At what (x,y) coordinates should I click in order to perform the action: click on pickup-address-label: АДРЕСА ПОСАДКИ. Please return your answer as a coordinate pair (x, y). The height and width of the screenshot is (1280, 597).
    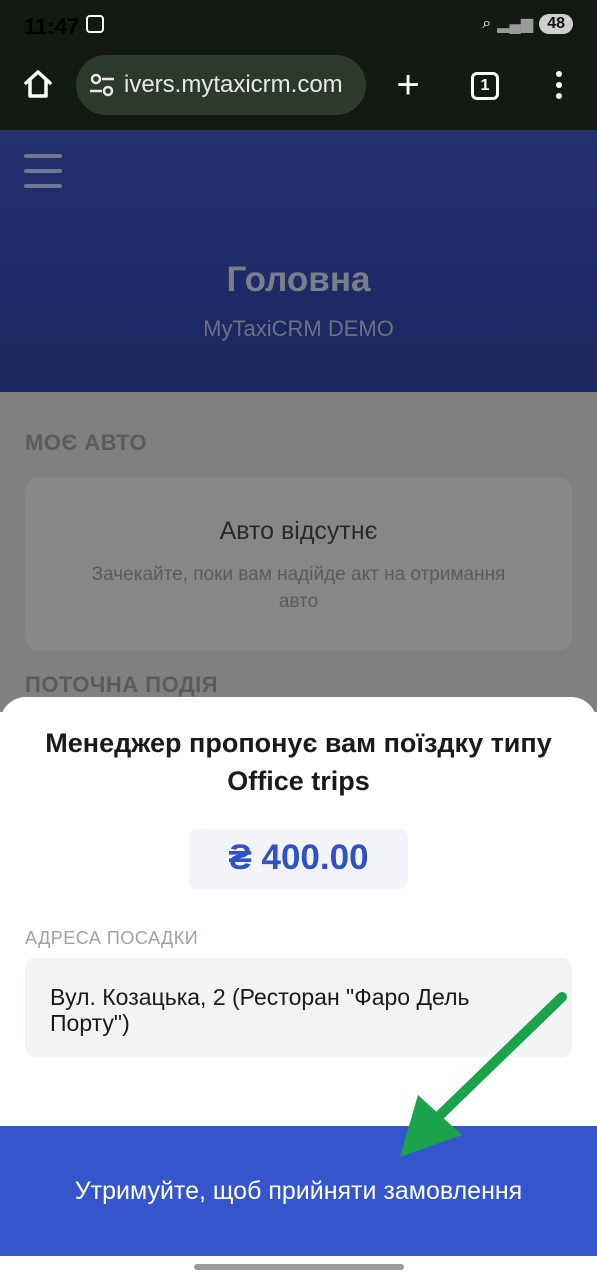
    Looking at the image, I should click on (112, 938).